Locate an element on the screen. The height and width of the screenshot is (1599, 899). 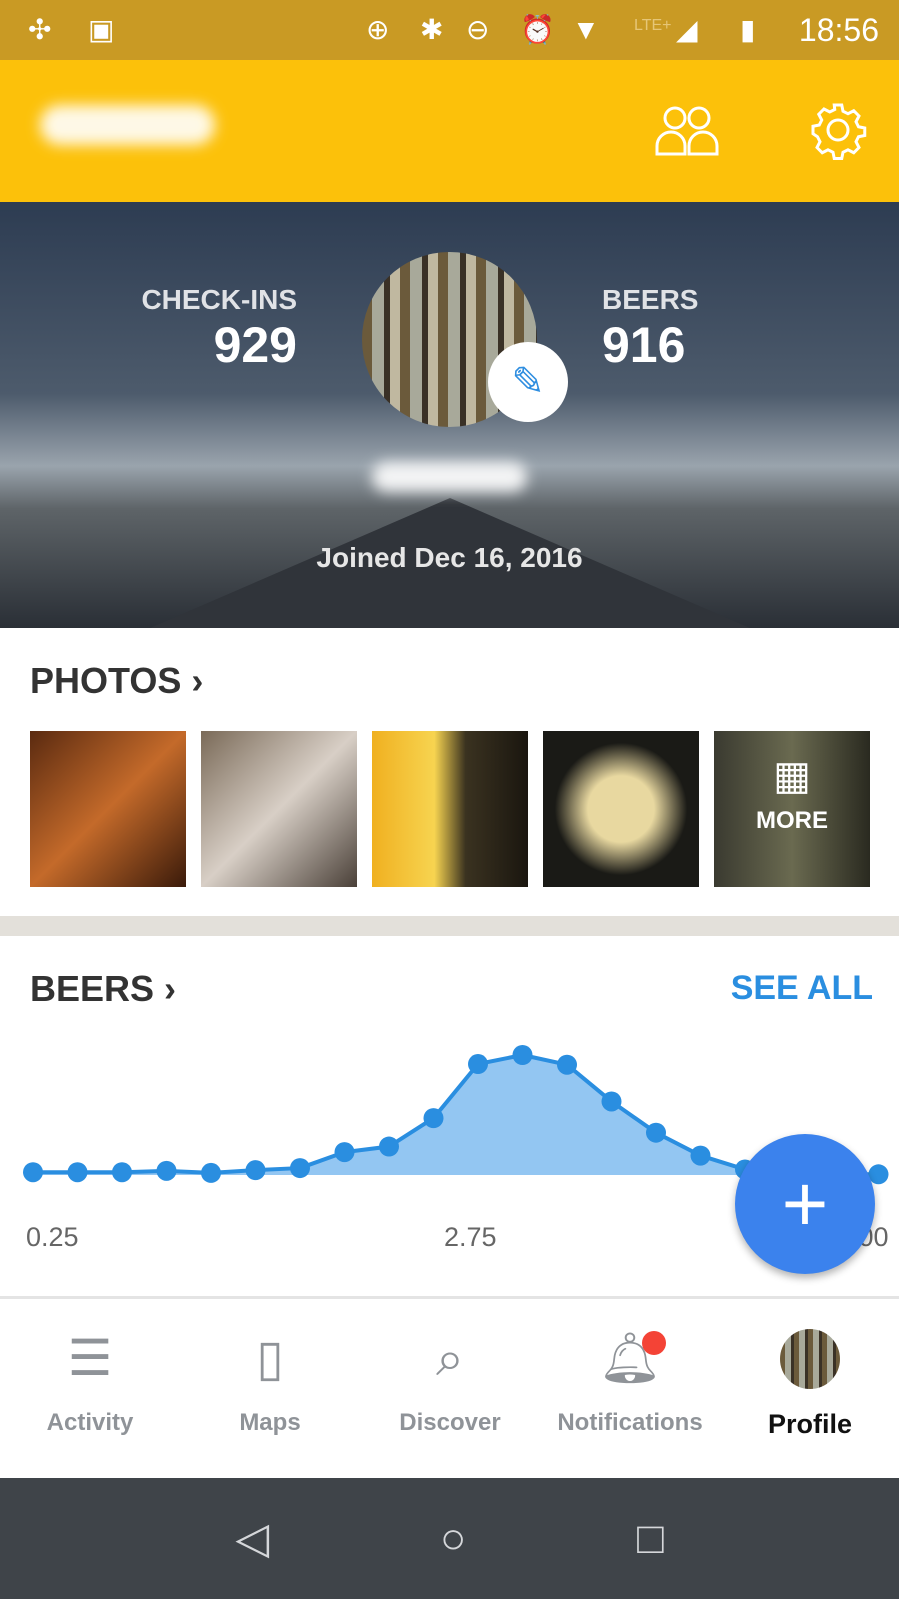
back-icon: ◁ is located at coordinates (252, 1538).